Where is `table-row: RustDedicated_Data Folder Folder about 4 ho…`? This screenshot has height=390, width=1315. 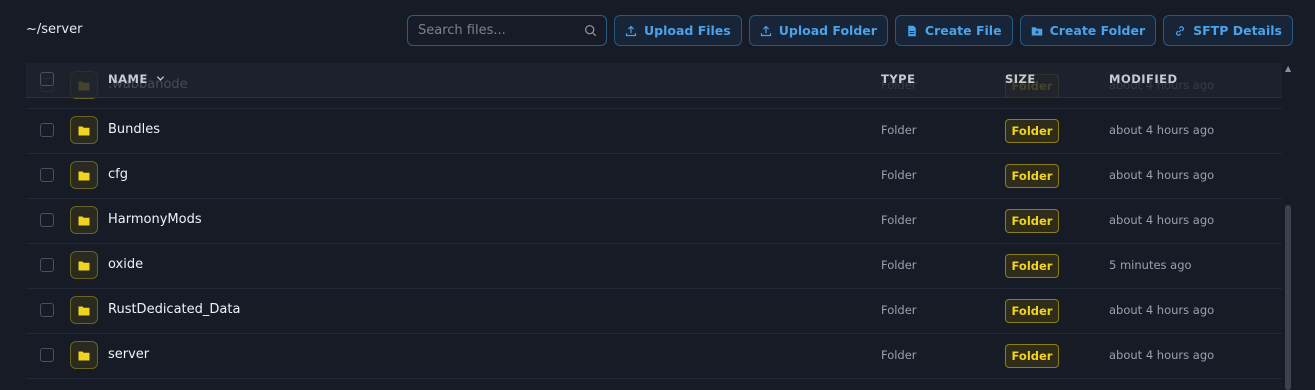
table-row: RustDedicated_Data Folder Folder about 4 ho… is located at coordinates (654, 311).